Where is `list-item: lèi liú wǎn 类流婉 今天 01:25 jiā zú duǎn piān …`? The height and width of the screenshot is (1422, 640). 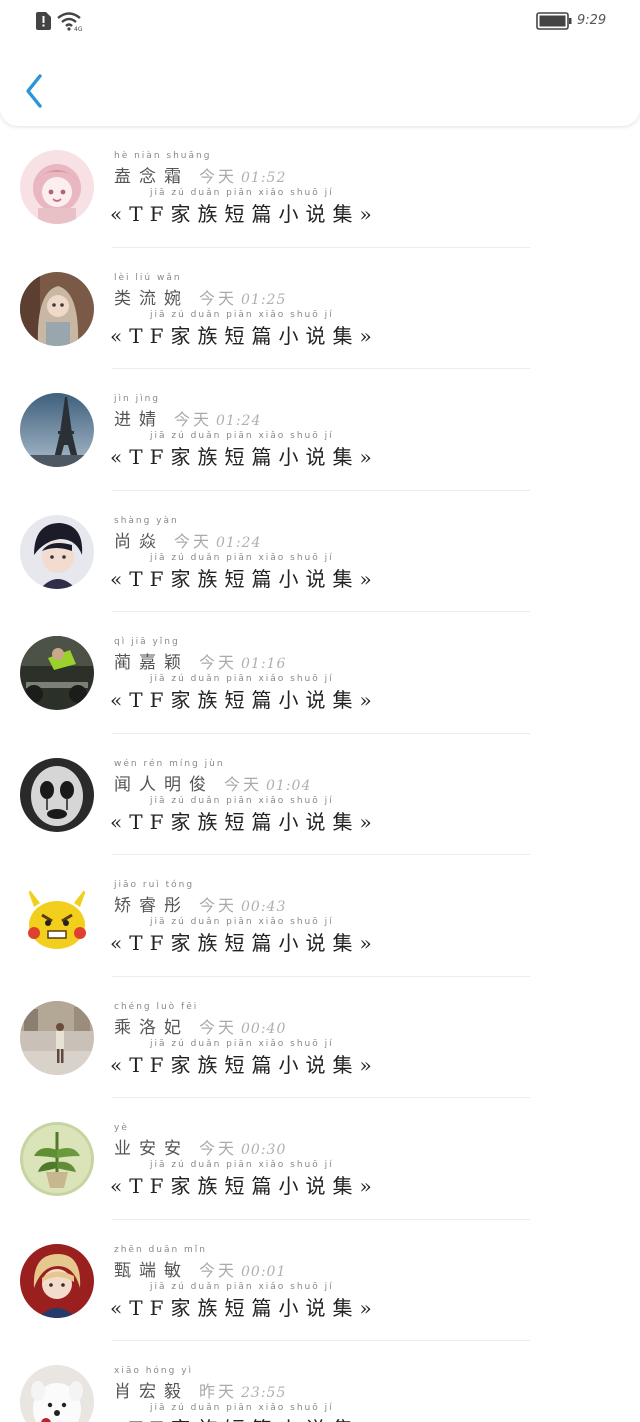 list-item: lèi liú wǎn 类流婉 今天 01:25 jiā zú duǎn piān … is located at coordinates (320, 308).